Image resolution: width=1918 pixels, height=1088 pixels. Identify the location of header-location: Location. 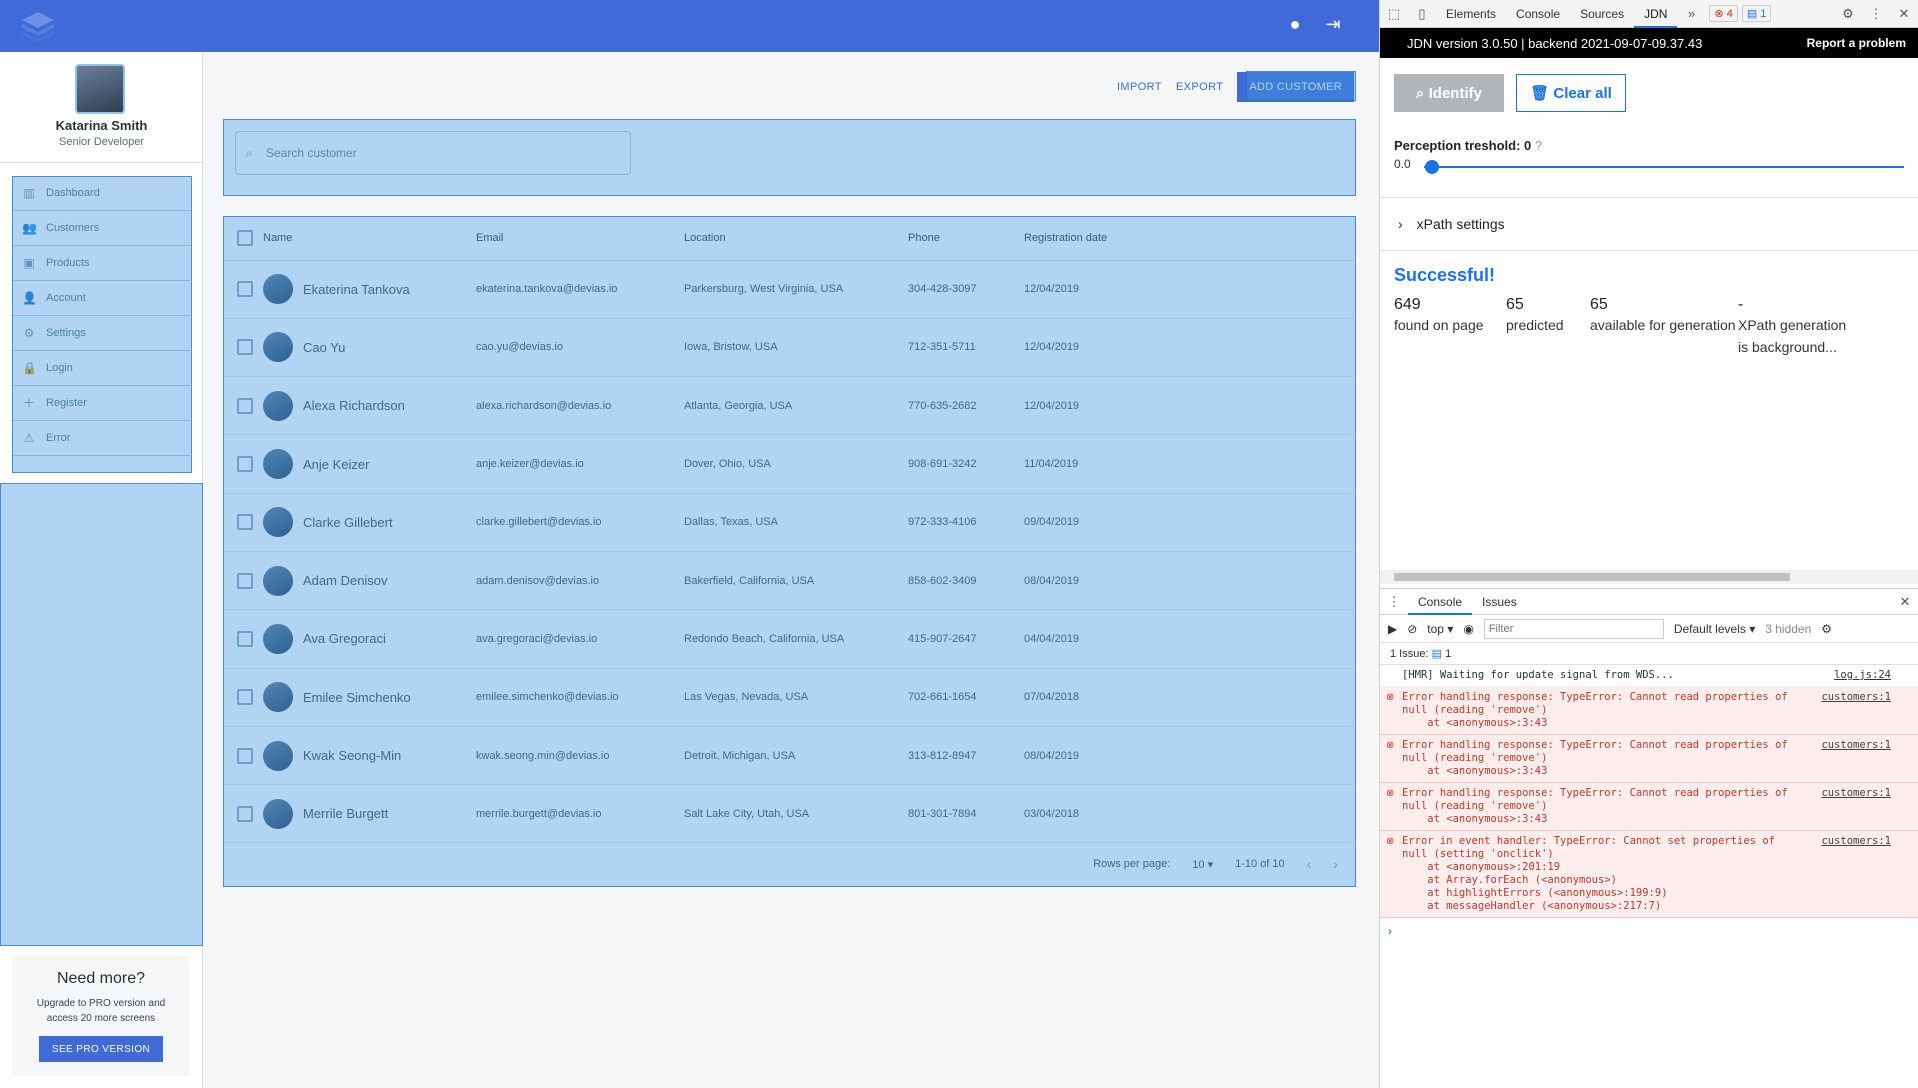
(796, 238).